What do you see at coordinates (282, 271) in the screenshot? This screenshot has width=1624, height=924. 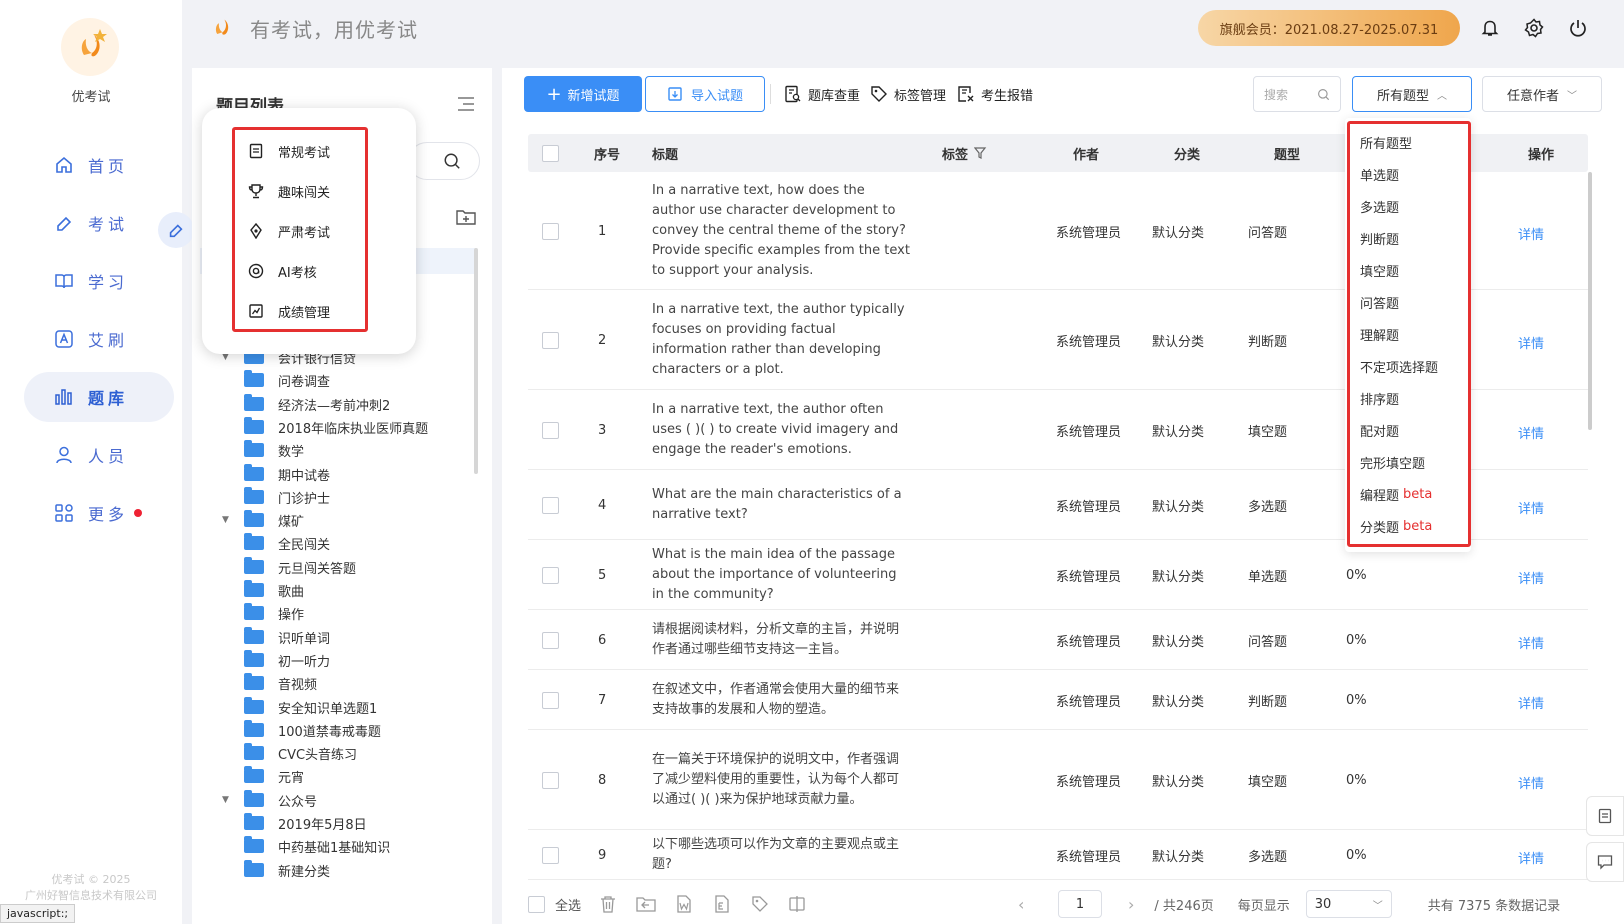 I see `menu-item-ai-assessment: AI考核` at bounding box center [282, 271].